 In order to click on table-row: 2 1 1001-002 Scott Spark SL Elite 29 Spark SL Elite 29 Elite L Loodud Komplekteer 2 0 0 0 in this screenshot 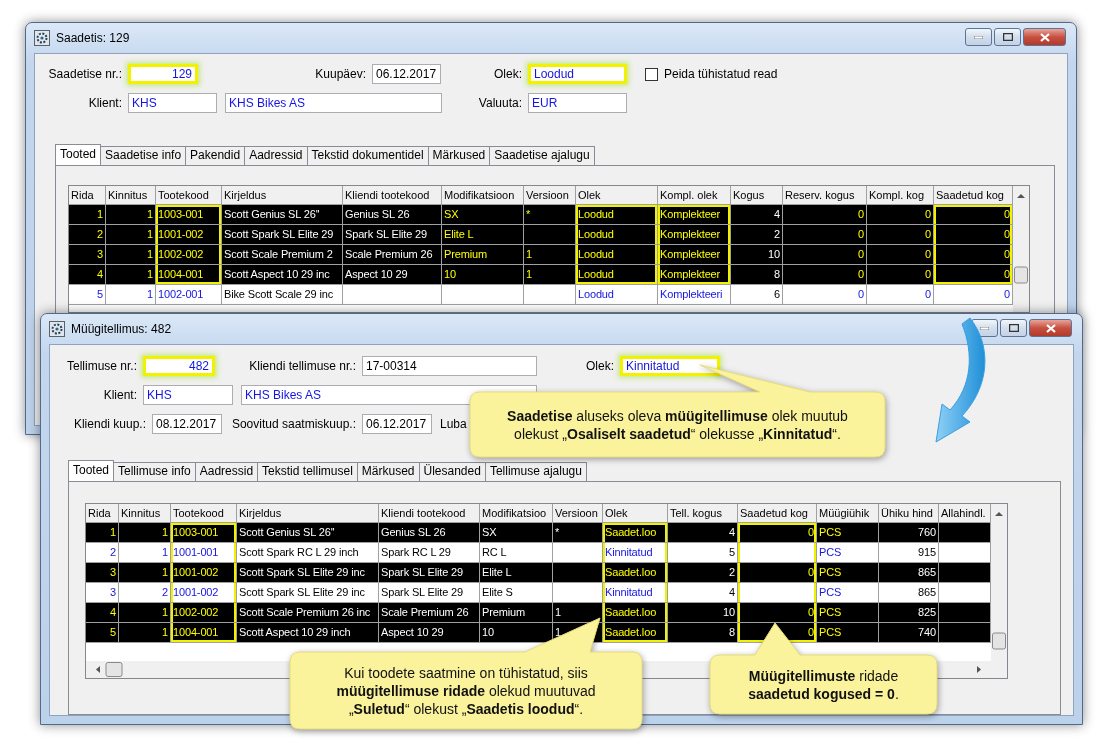, I will do `click(541, 235)`.